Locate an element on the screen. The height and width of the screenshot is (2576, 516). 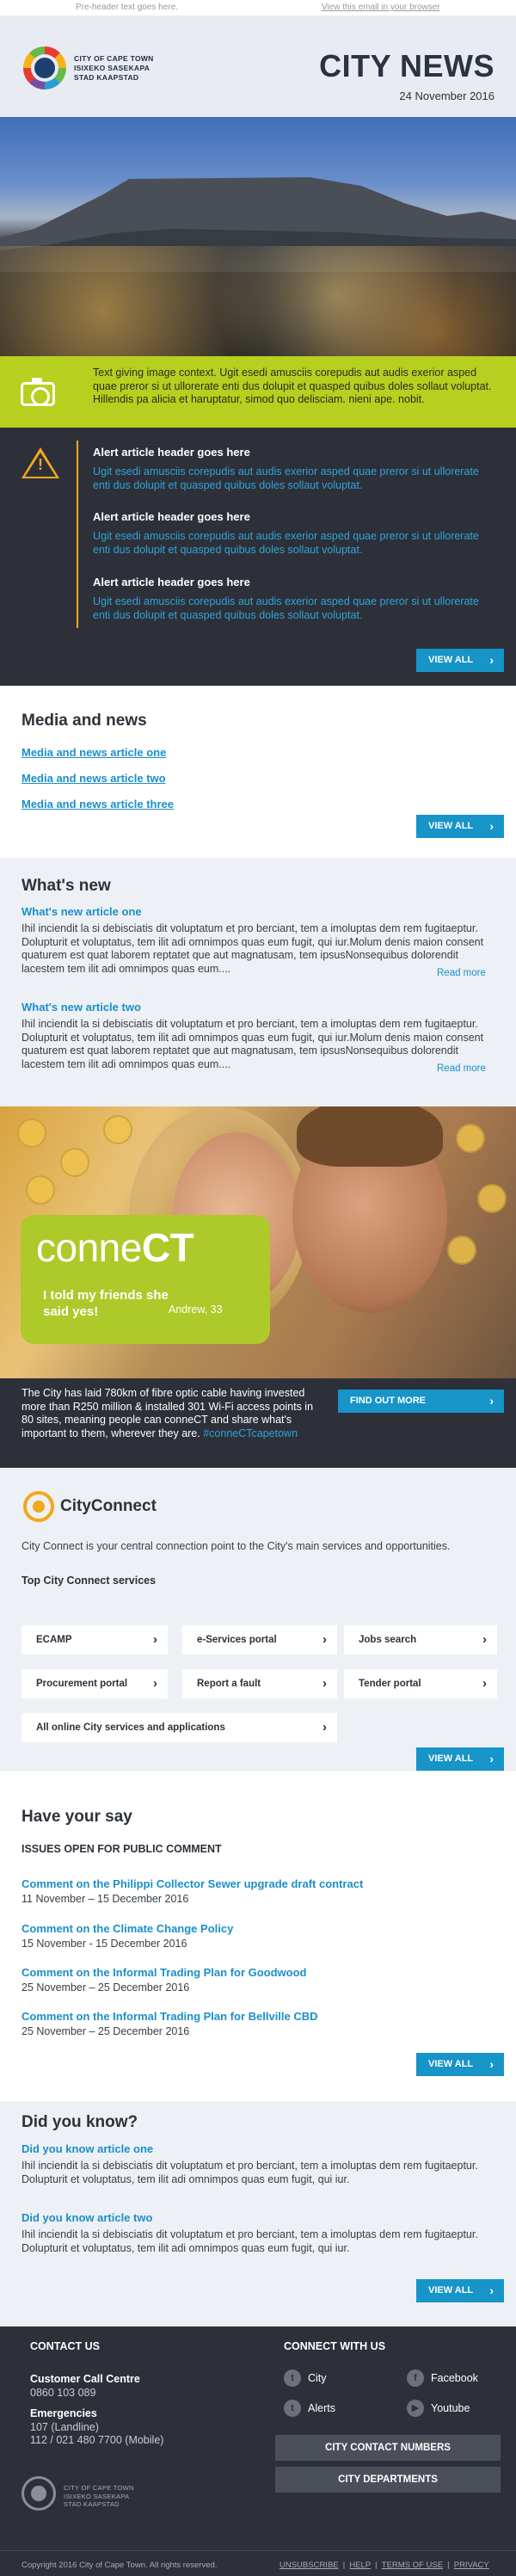
media-view-all-button: VIEW ALL › is located at coordinates (460, 827).